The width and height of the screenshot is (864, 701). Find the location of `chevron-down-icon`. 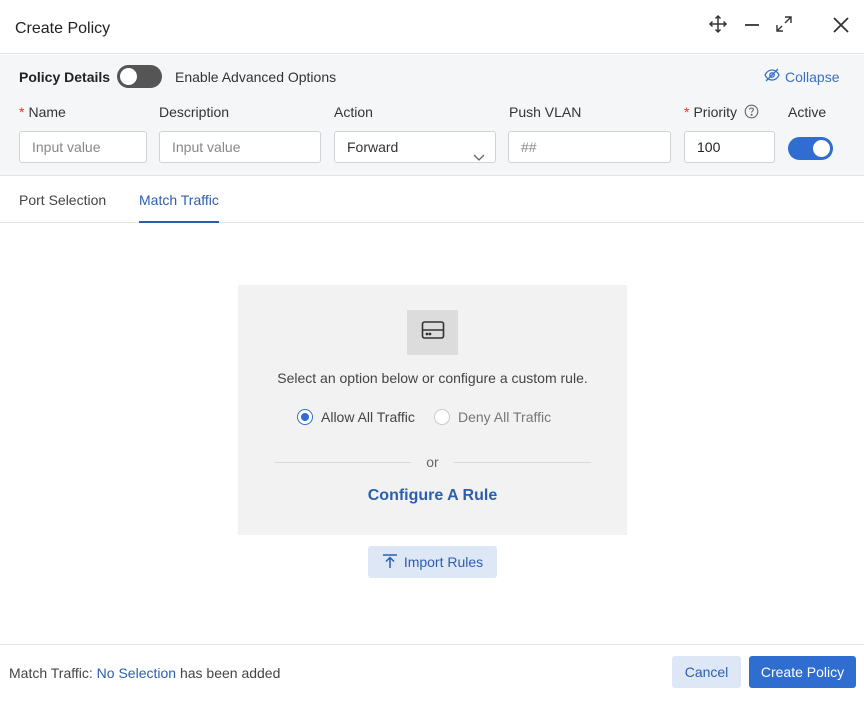

chevron-down-icon is located at coordinates (479, 157).